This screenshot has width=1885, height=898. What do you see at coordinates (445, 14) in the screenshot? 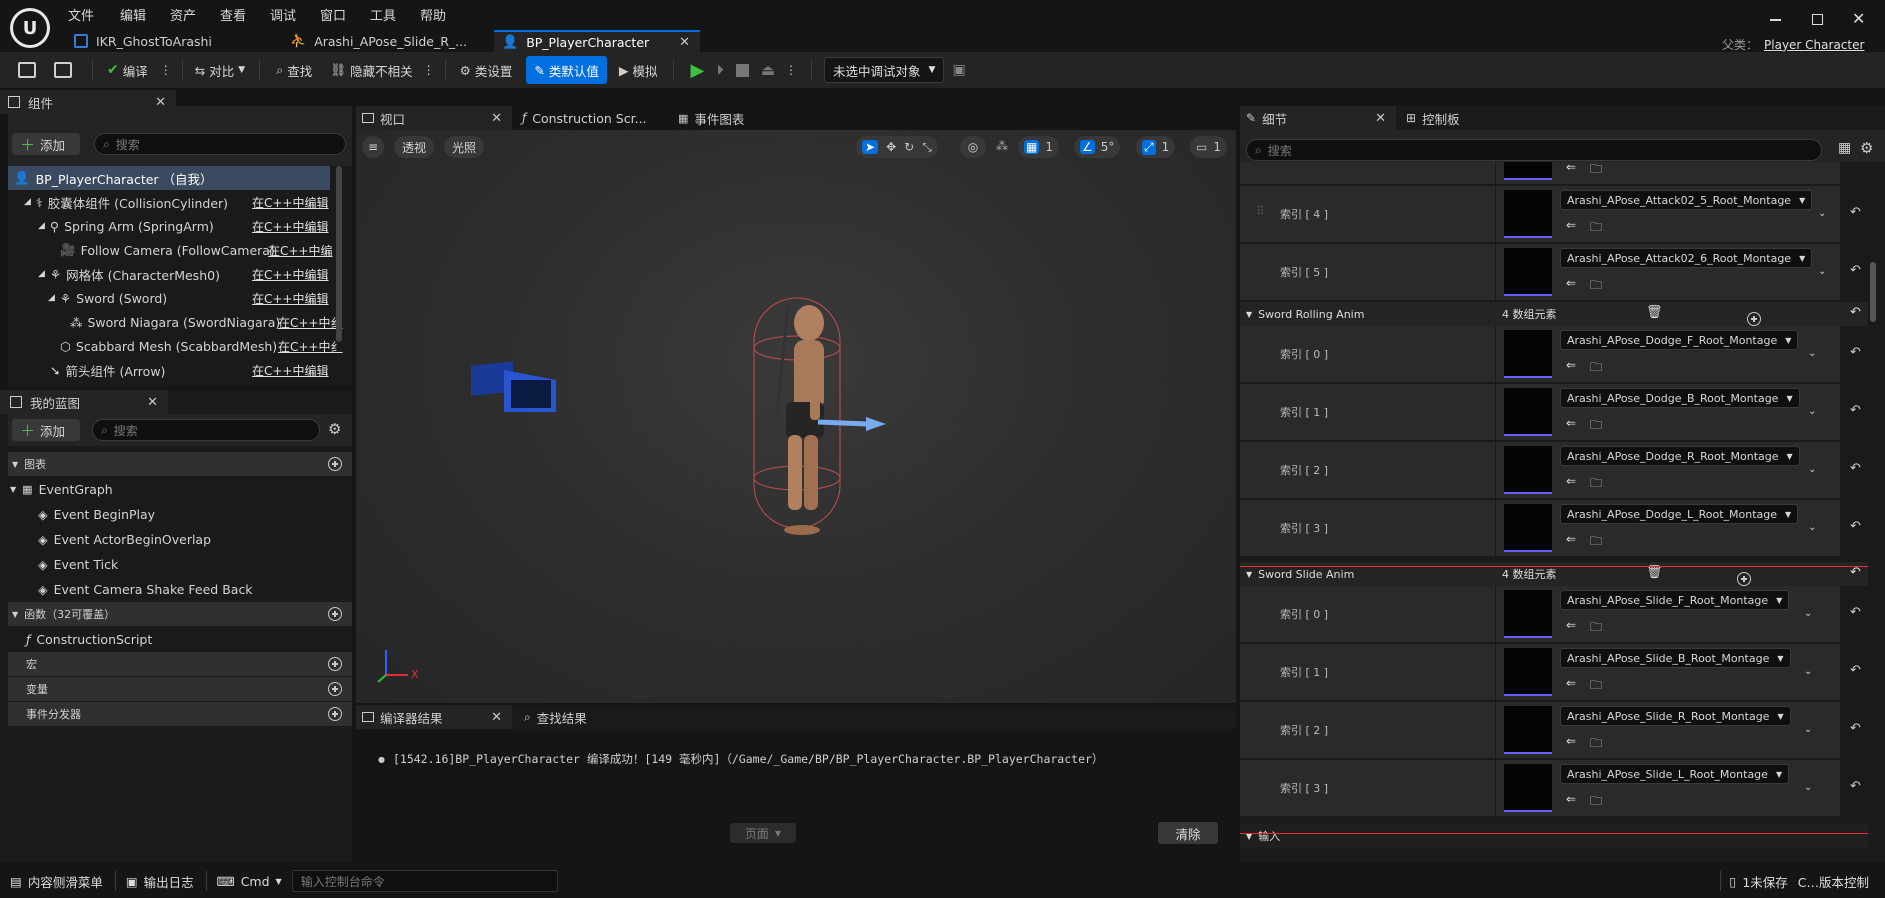
I see `menu-help: 帮助` at bounding box center [445, 14].